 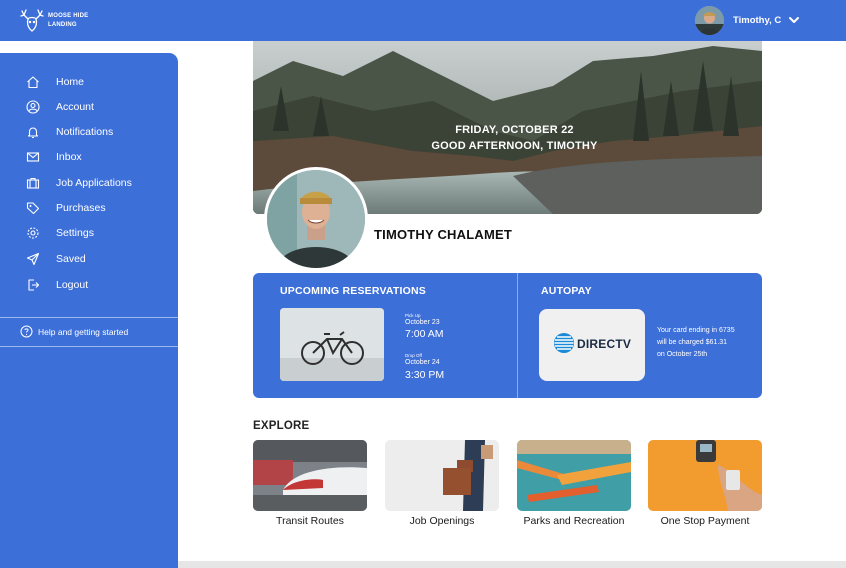 What do you see at coordinates (422, 362) in the screenshot?
I see `dropoff-date: October 24` at bounding box center [422, 362].